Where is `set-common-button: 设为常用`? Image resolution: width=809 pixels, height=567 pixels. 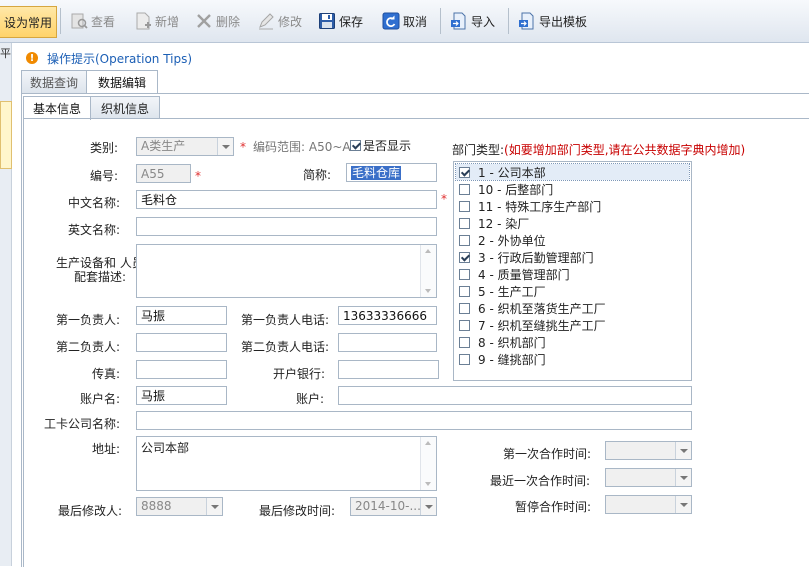 set-common-button: 设为常用 is located at coordinates (28, 22).